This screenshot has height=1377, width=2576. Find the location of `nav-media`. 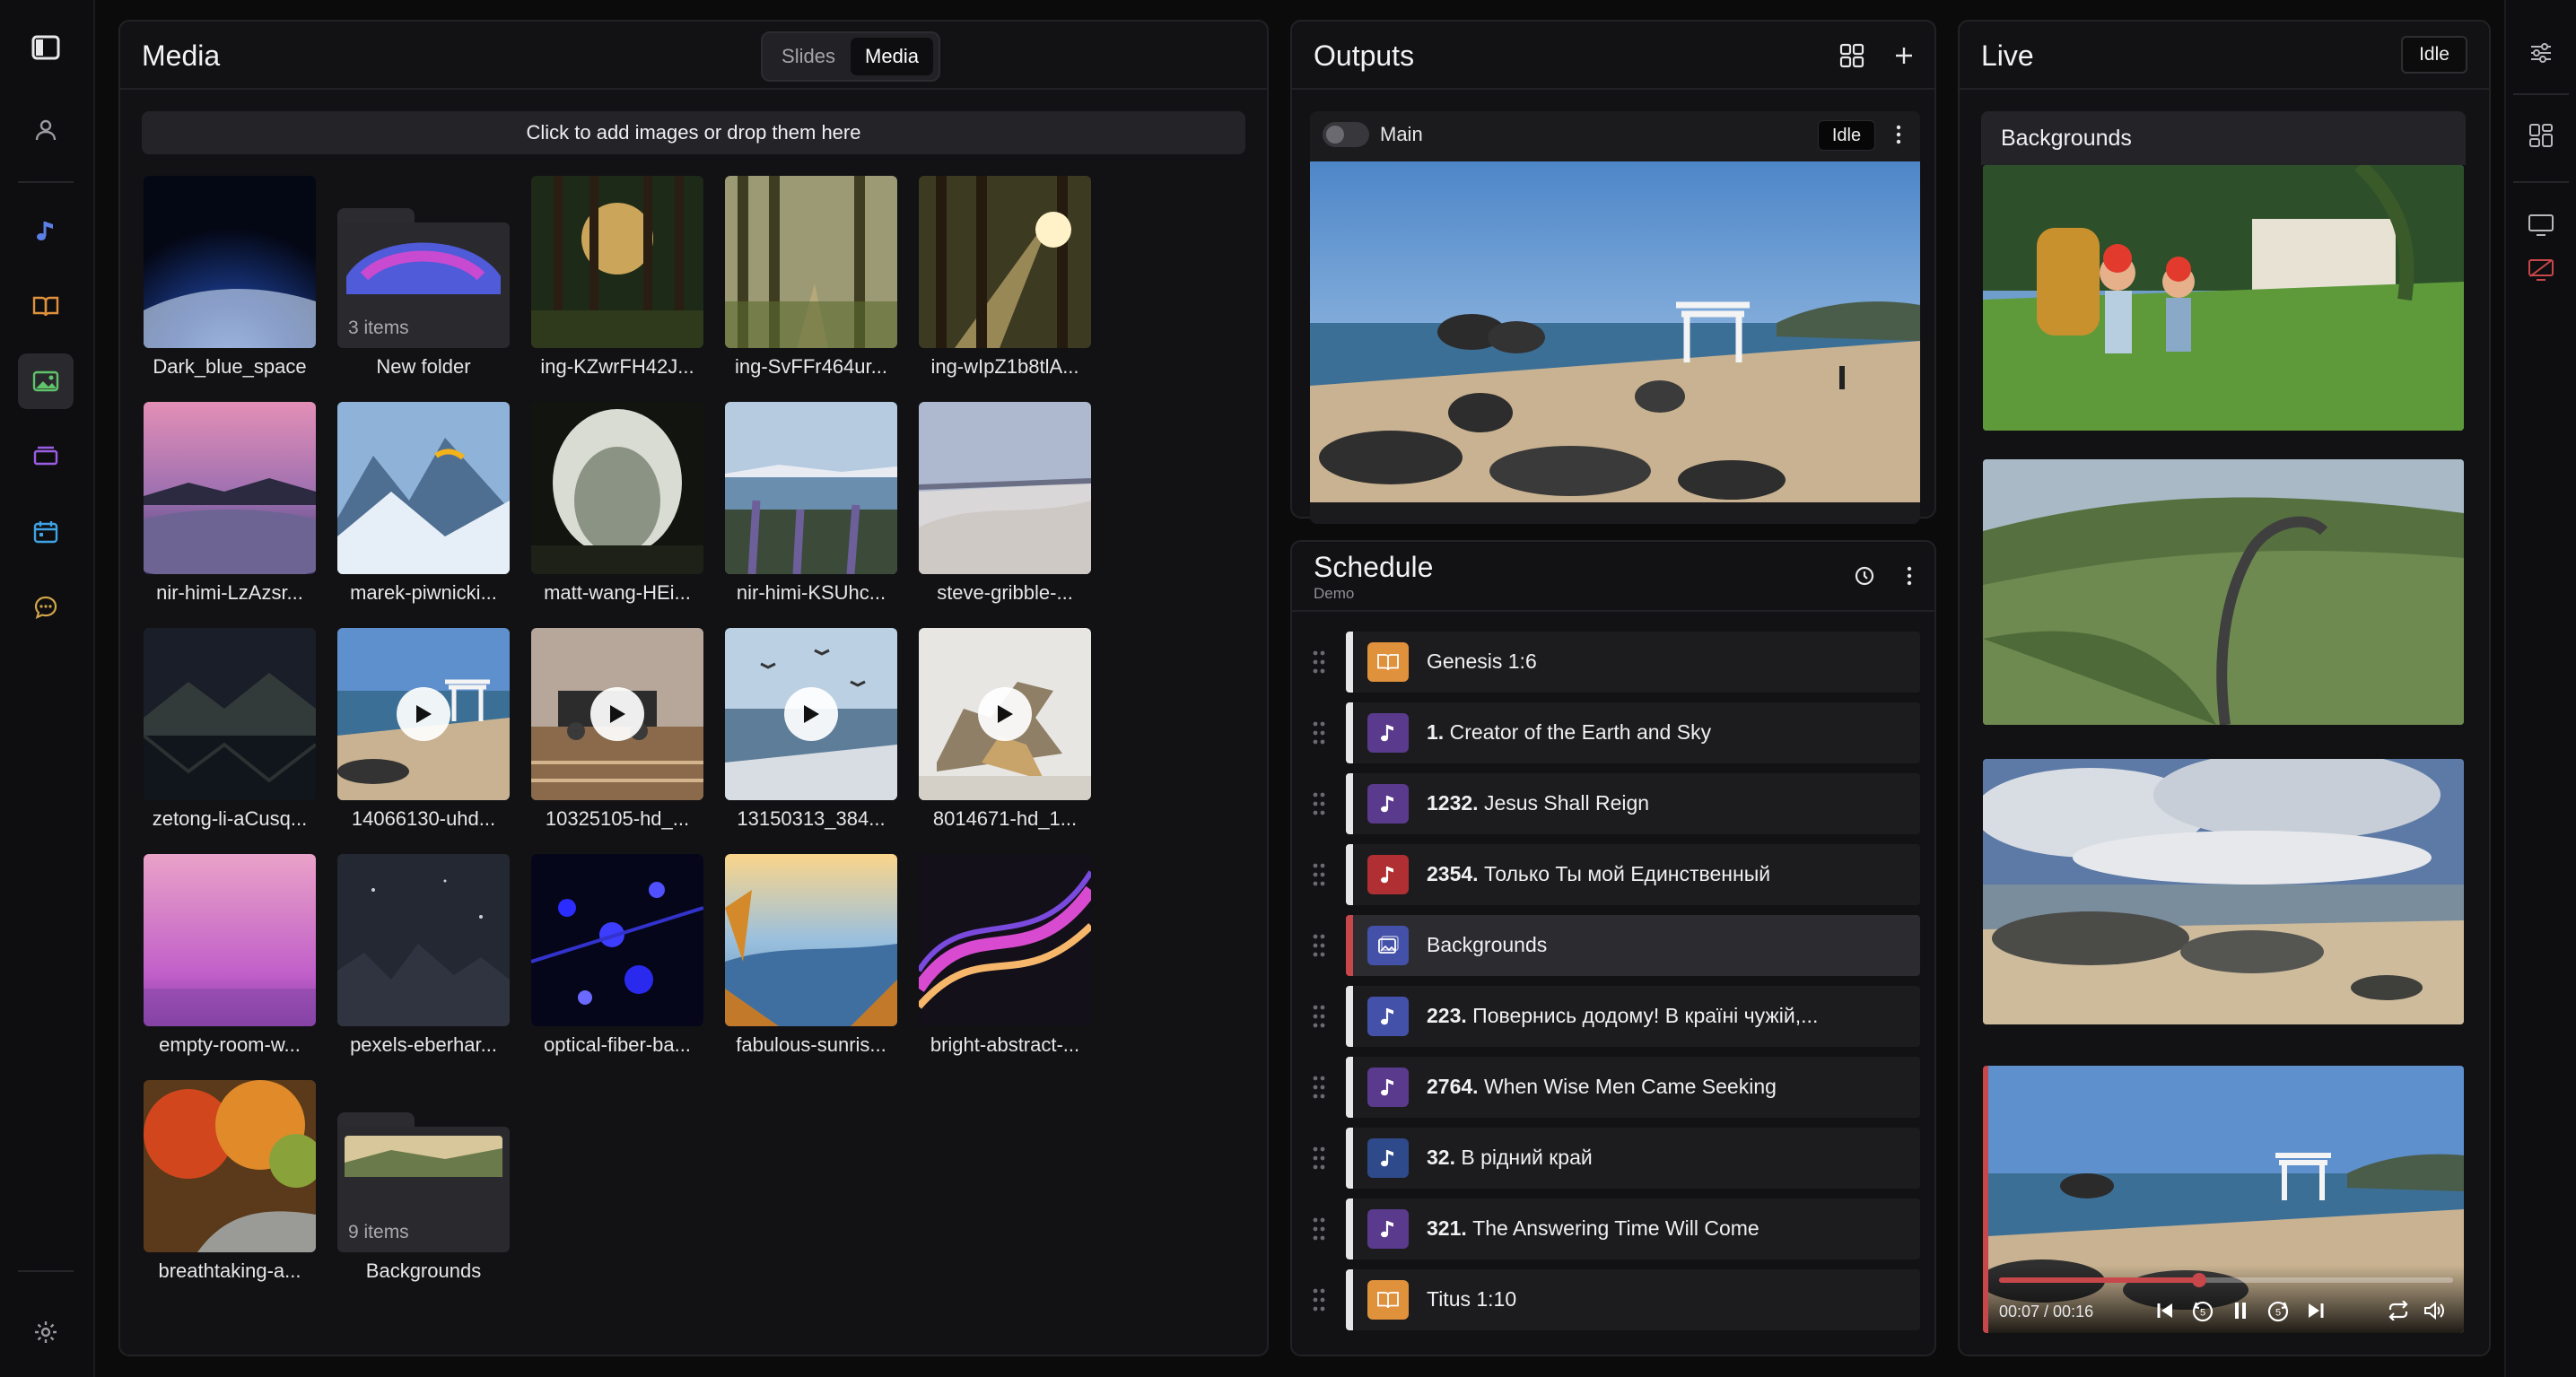

nav-media is located at coordinates (46, 381).